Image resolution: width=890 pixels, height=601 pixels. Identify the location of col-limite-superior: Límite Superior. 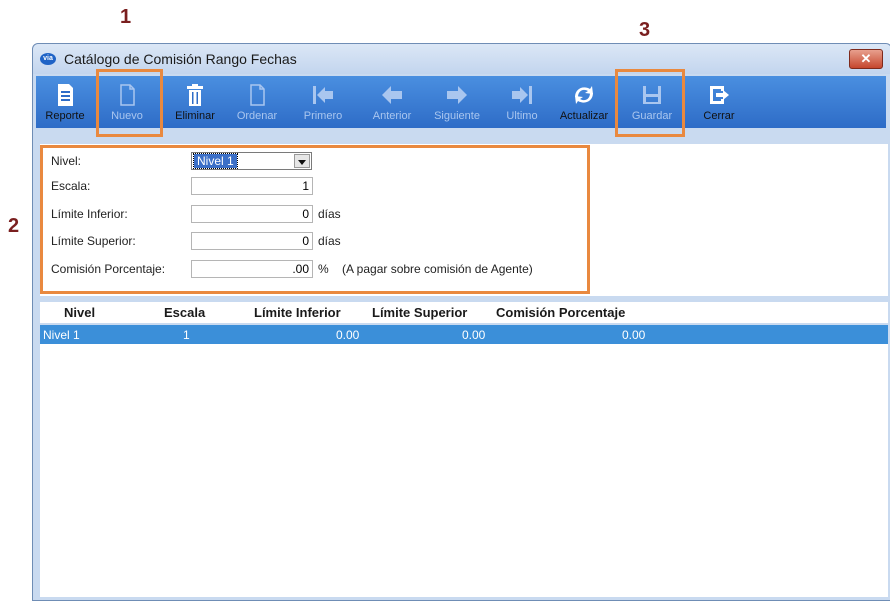
(419, 312).